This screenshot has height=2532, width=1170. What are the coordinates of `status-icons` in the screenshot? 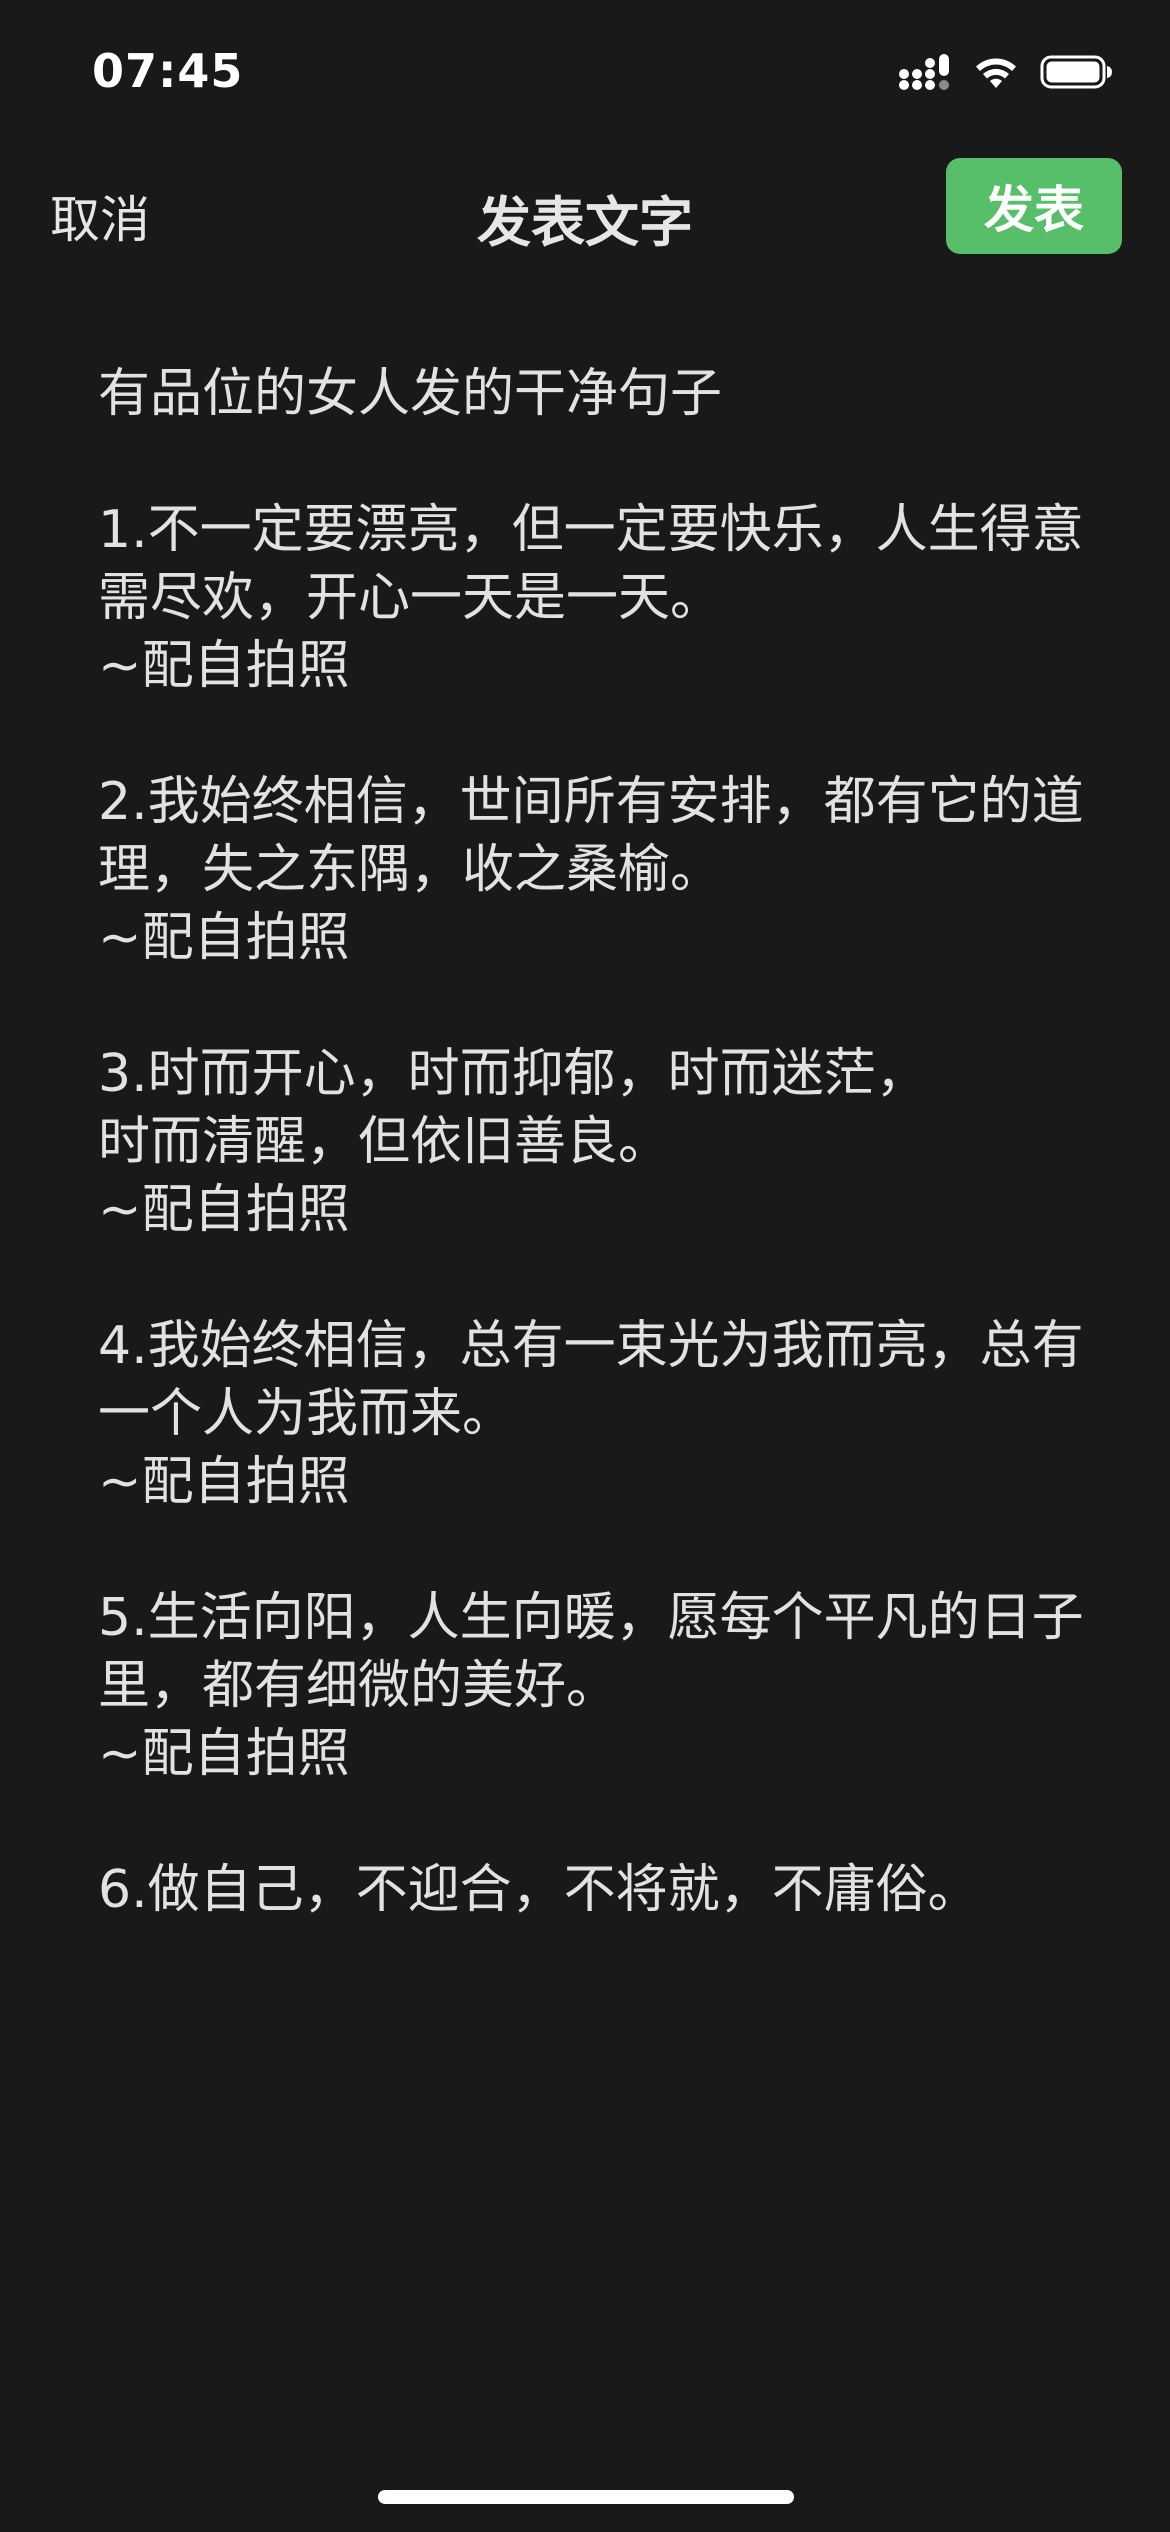 It's located at (1006, 72).